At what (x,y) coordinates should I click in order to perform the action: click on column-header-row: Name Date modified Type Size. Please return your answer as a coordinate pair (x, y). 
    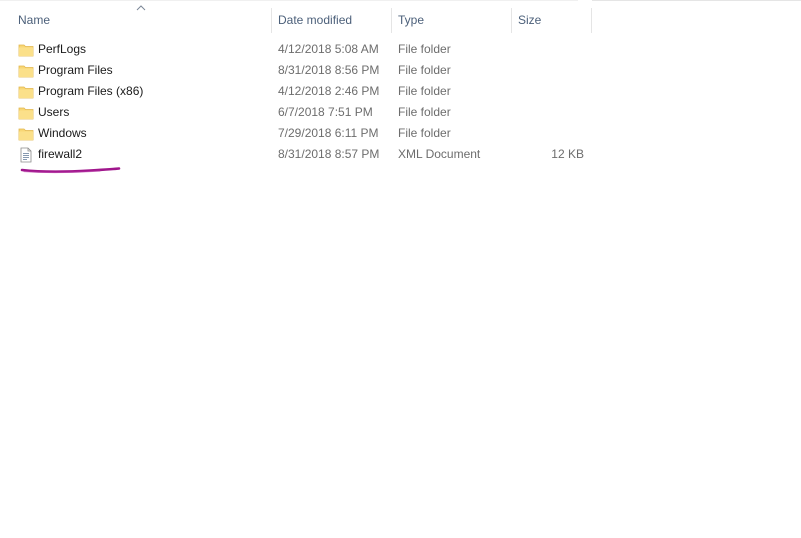
    Looking at the image, I should click on (296, 19).